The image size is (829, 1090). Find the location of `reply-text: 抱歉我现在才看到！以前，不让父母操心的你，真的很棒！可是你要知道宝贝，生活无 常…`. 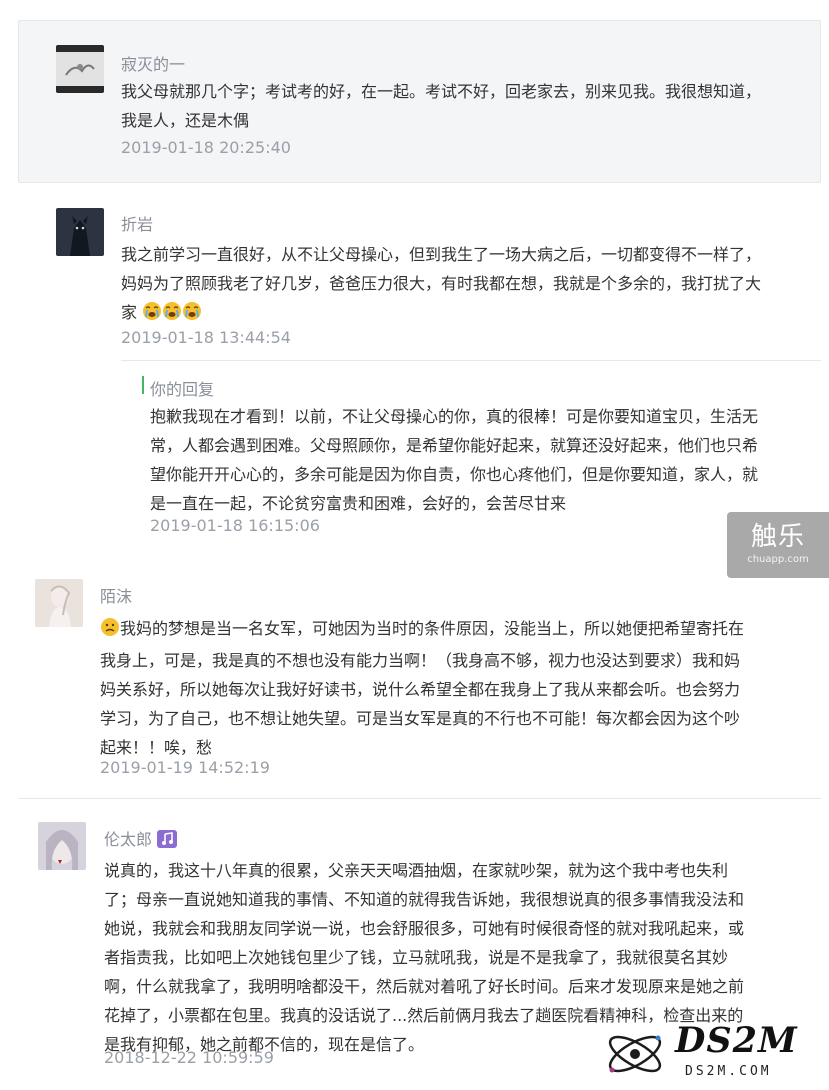

reply-text: 抱歉我现在才看到！以前，不让父母操心的你，真的很棒！可是你要知道宝贝，生活无 常… is located at coordinates (454, 460).